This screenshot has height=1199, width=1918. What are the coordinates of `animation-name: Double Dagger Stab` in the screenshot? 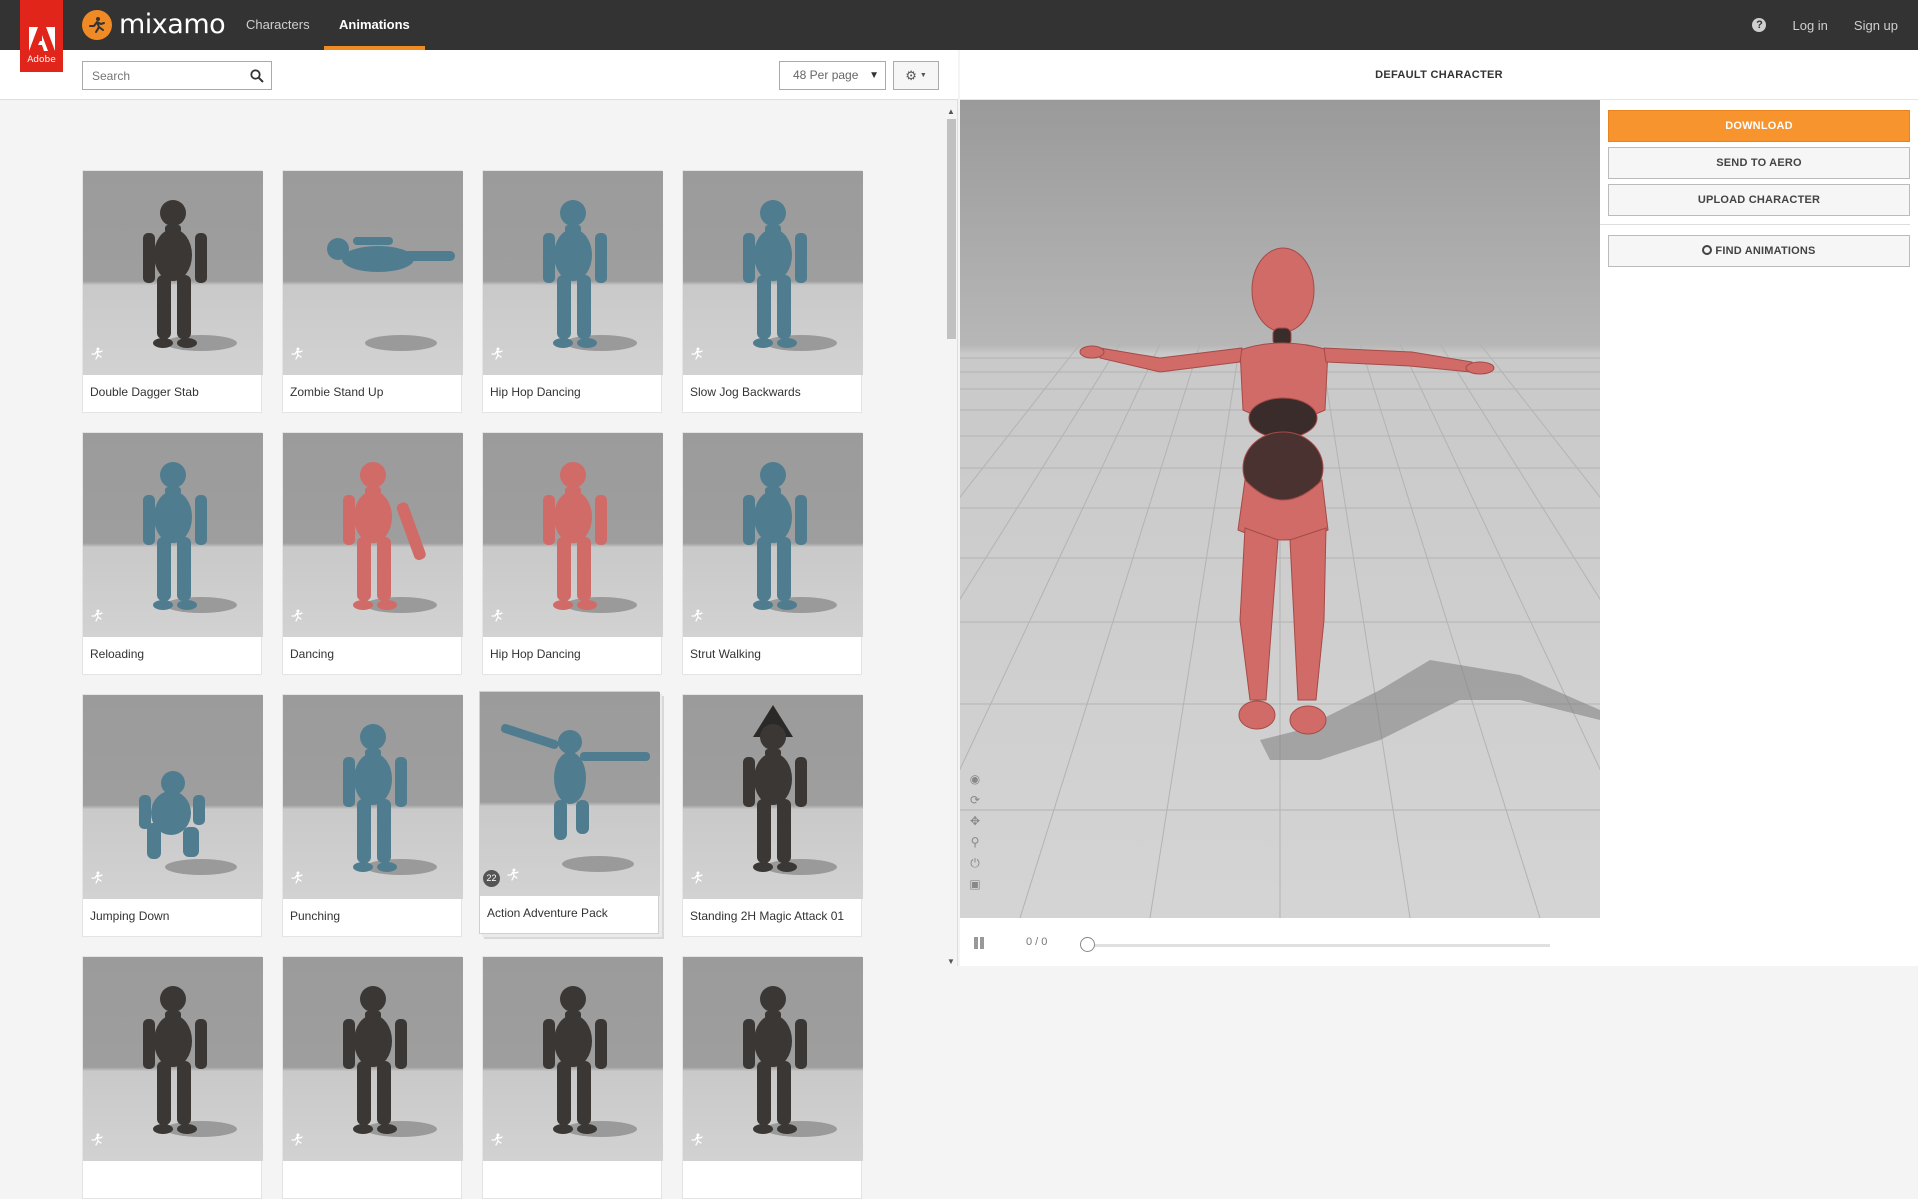 It's located at (144, 392).